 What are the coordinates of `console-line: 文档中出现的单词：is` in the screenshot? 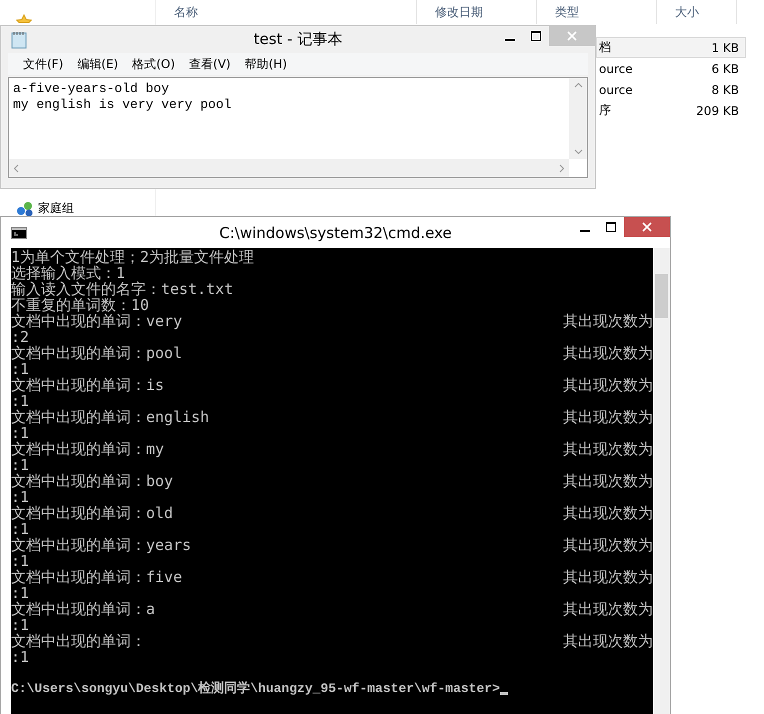 It's located at (87, 385).